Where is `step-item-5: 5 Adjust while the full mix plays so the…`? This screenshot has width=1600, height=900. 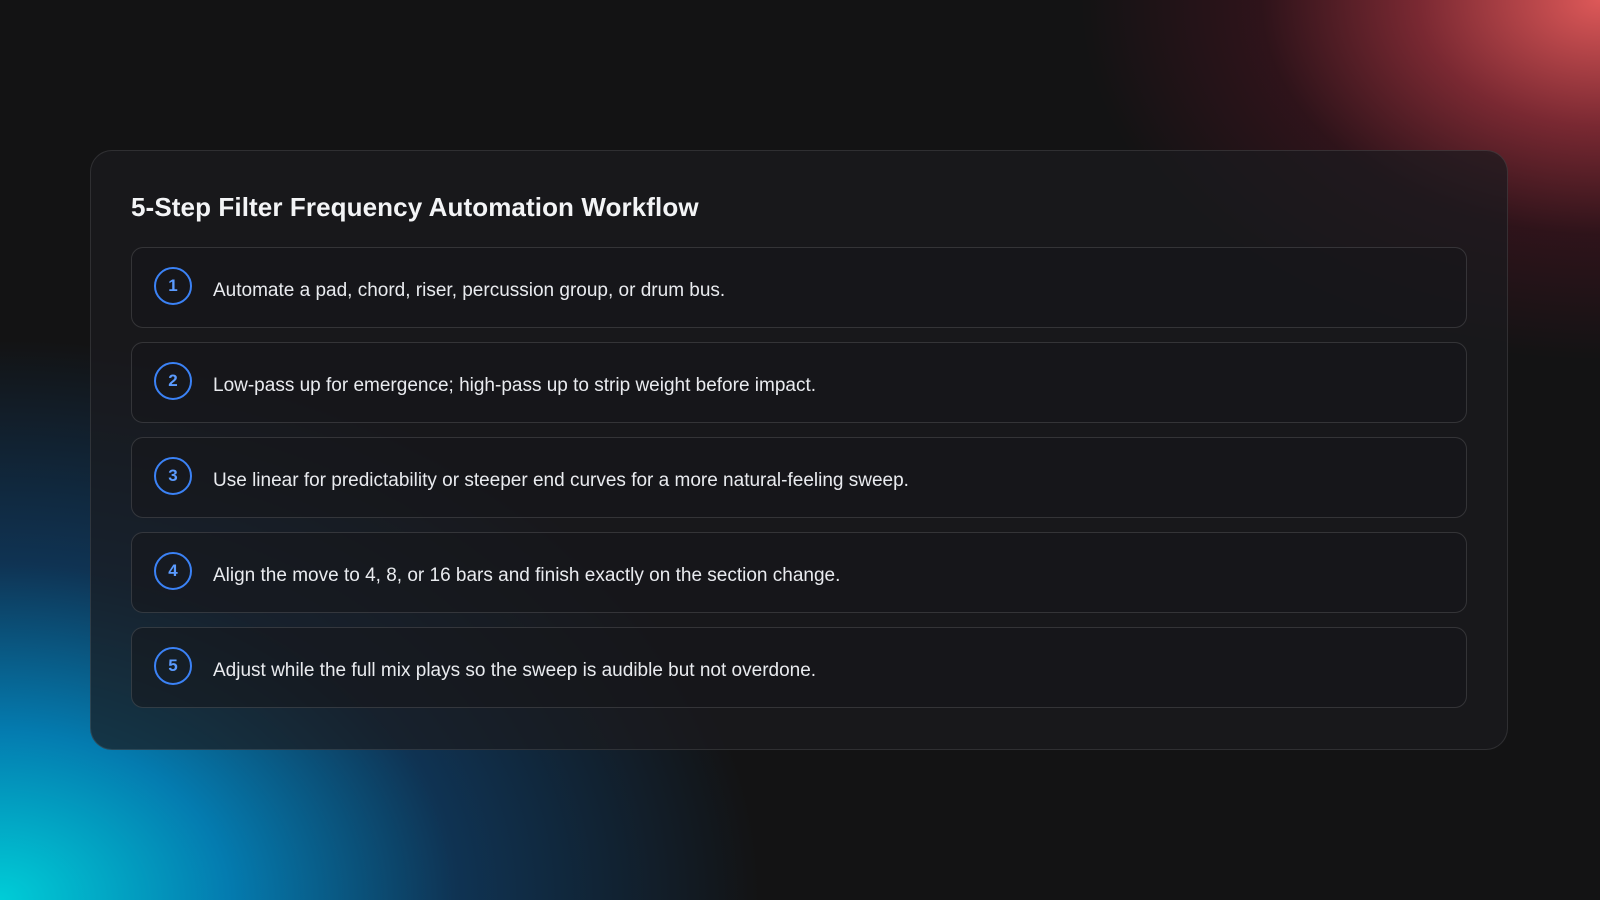
step-item-5: 5 Adjust while the full mix plays so the… is located at coordinates (799, 667).